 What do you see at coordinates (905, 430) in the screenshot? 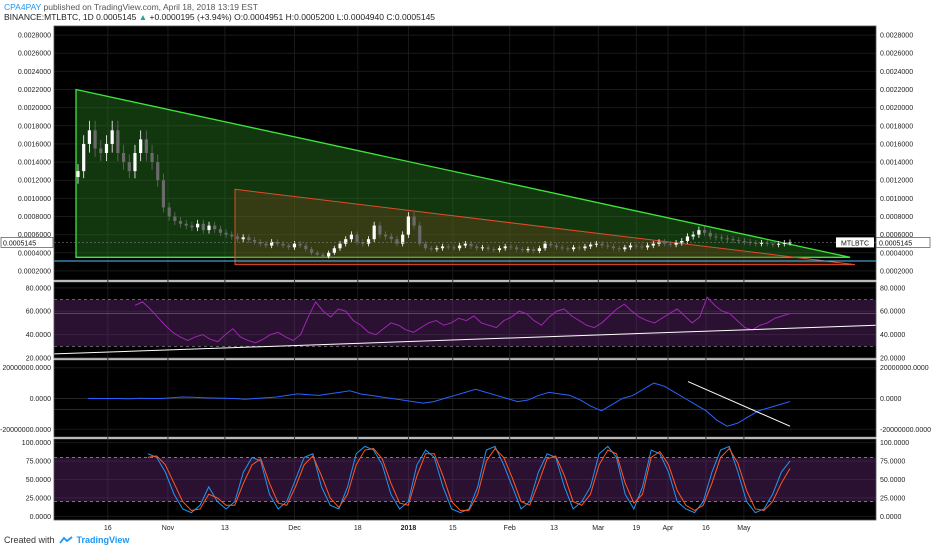
I see `macd-right-tick-label: -20000000.0000` at bounding box center [905, 430].